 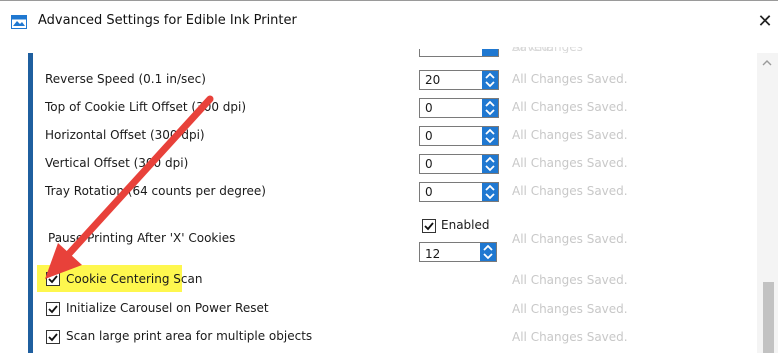 I want to click on app-window-icon, so click(x=19, y=22).